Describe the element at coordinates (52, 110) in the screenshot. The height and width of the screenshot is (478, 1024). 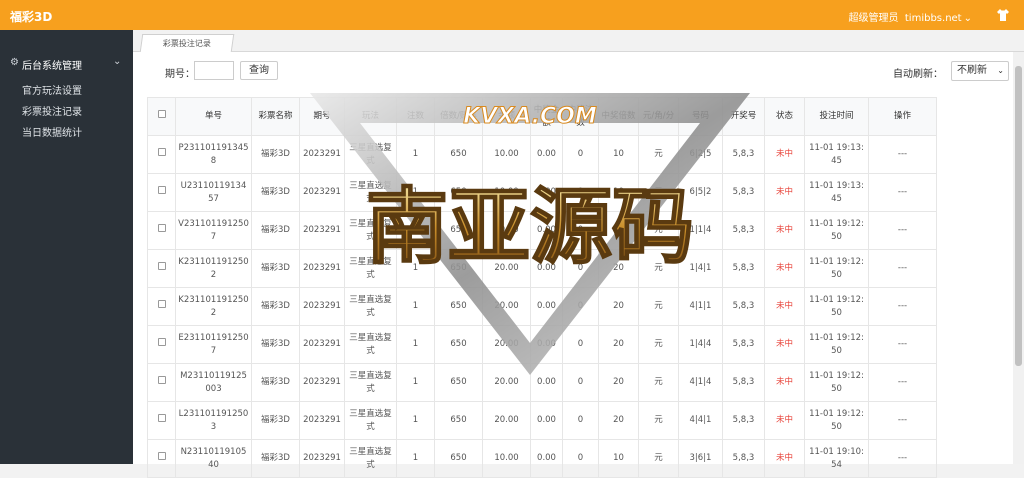
I see `sidebar-item-bet-records: 彩票投注记录` at that location.